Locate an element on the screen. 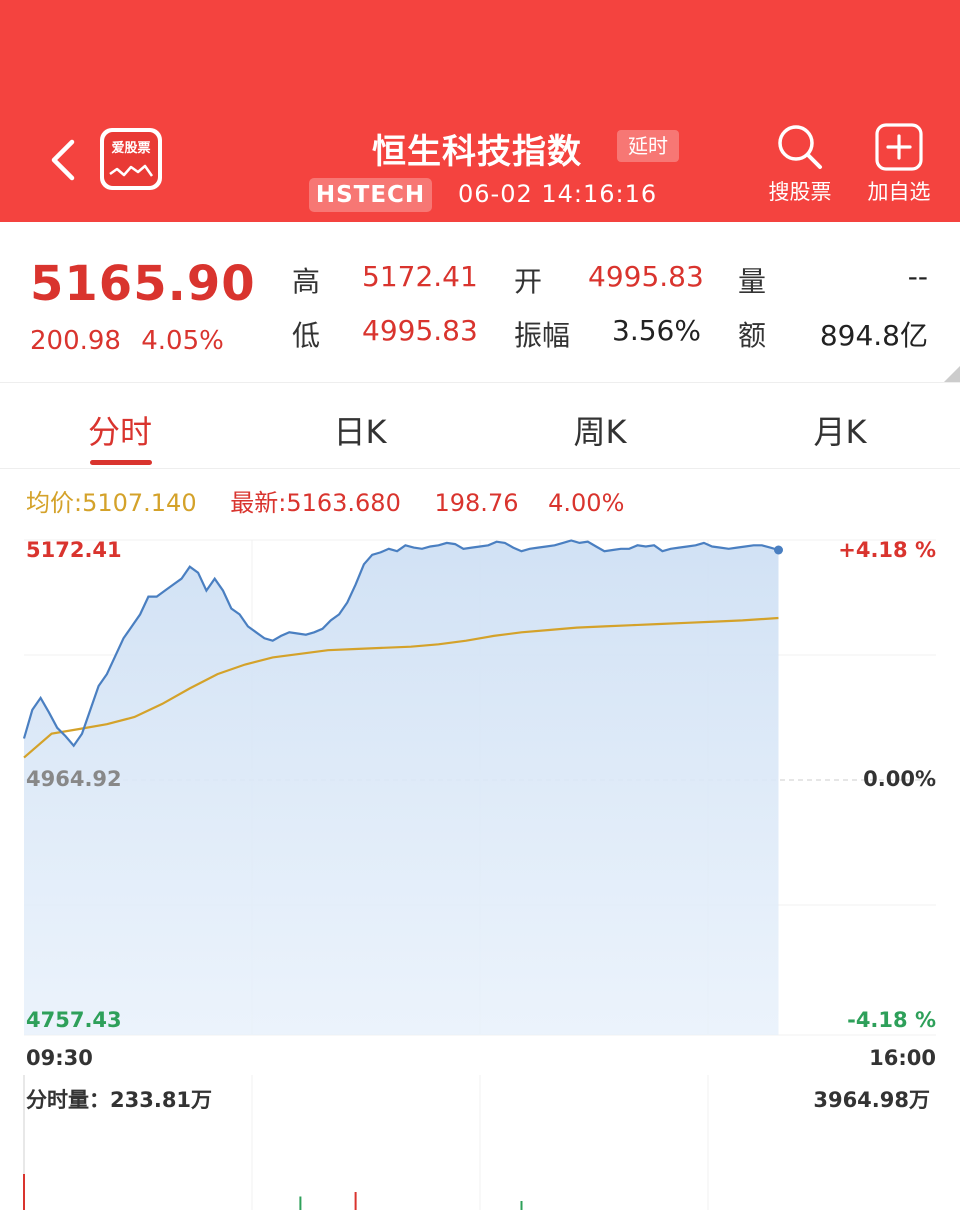 The width and height of the screenshot is (960, 1214). open-label: 开 is located at coordinates (528, 281).